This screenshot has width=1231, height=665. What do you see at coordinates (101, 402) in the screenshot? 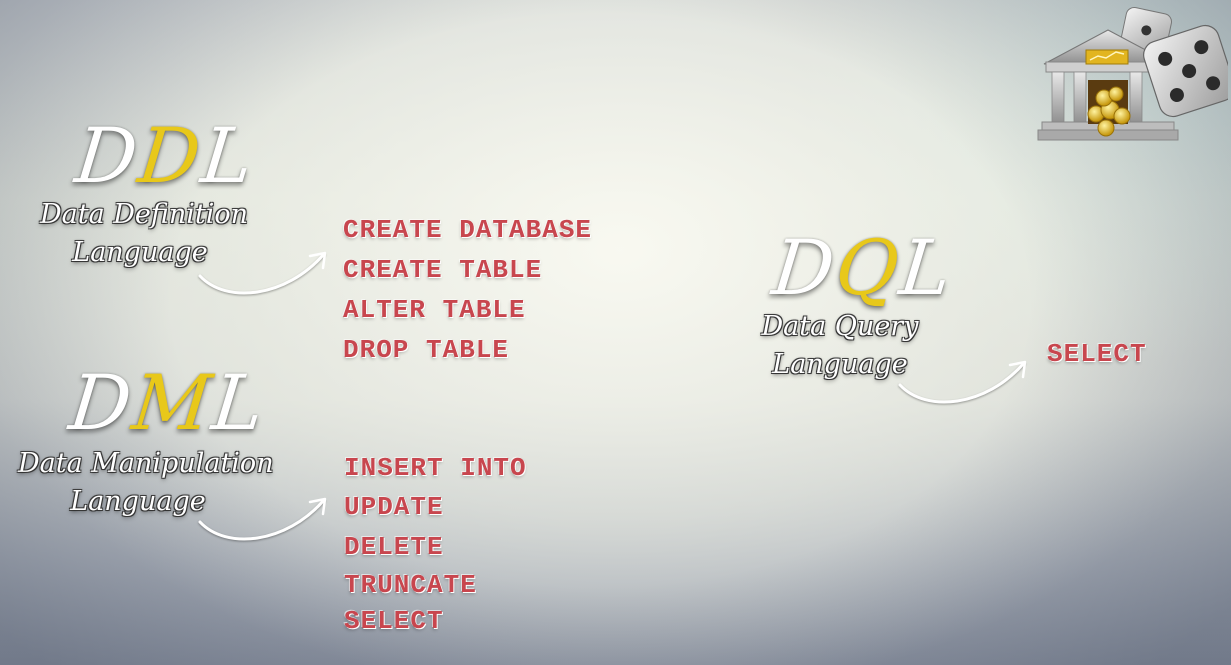
I see `dml-acronym-prefix: D` at bounding box center [101, 402].